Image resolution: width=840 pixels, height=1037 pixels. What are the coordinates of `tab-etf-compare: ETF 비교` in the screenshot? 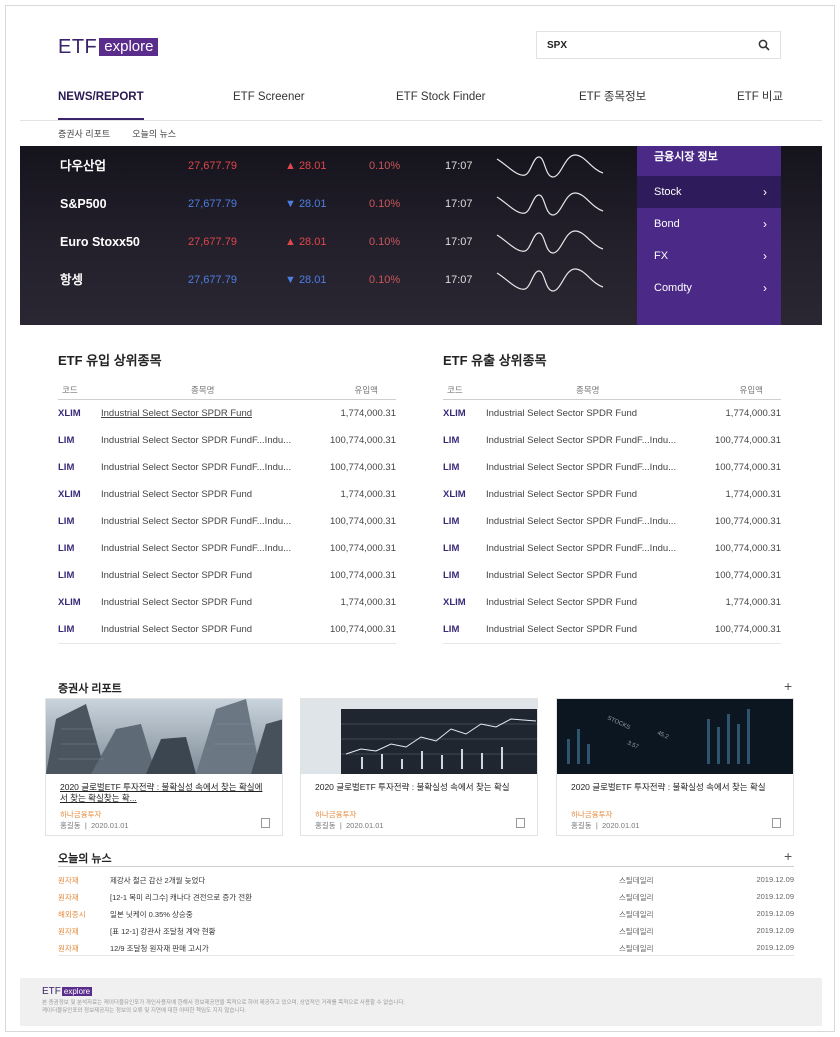 It's located at (760, 105).